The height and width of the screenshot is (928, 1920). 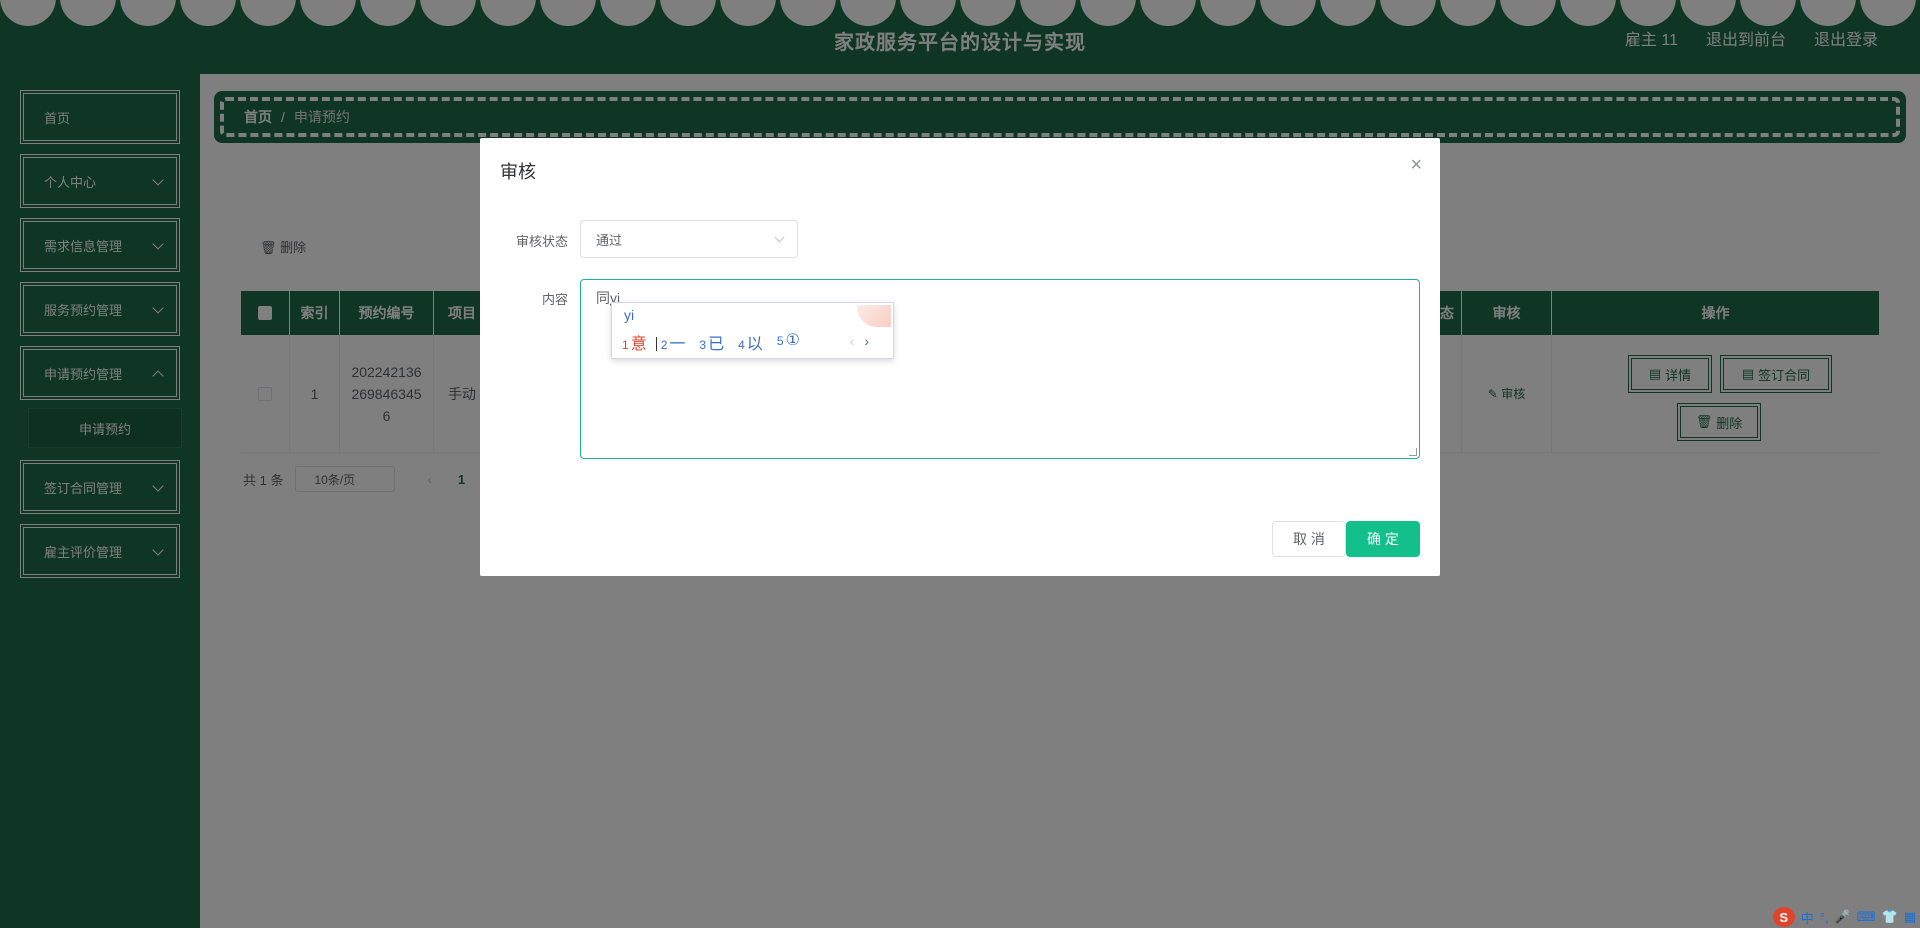 What do you see at coordinates (792, 340) in the screenshot?
I see `ime-candidate-text: ①` at bounding box center [792, 340].